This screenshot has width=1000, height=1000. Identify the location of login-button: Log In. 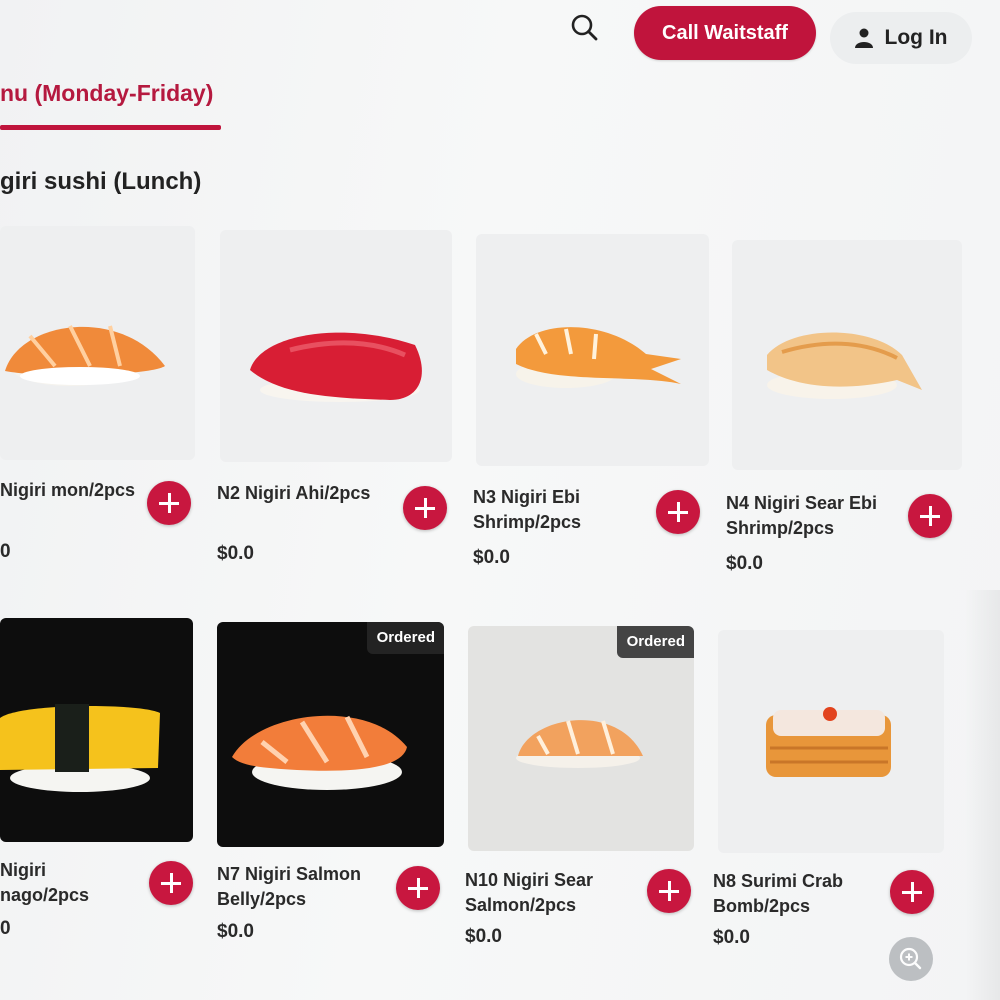
(901, 38).